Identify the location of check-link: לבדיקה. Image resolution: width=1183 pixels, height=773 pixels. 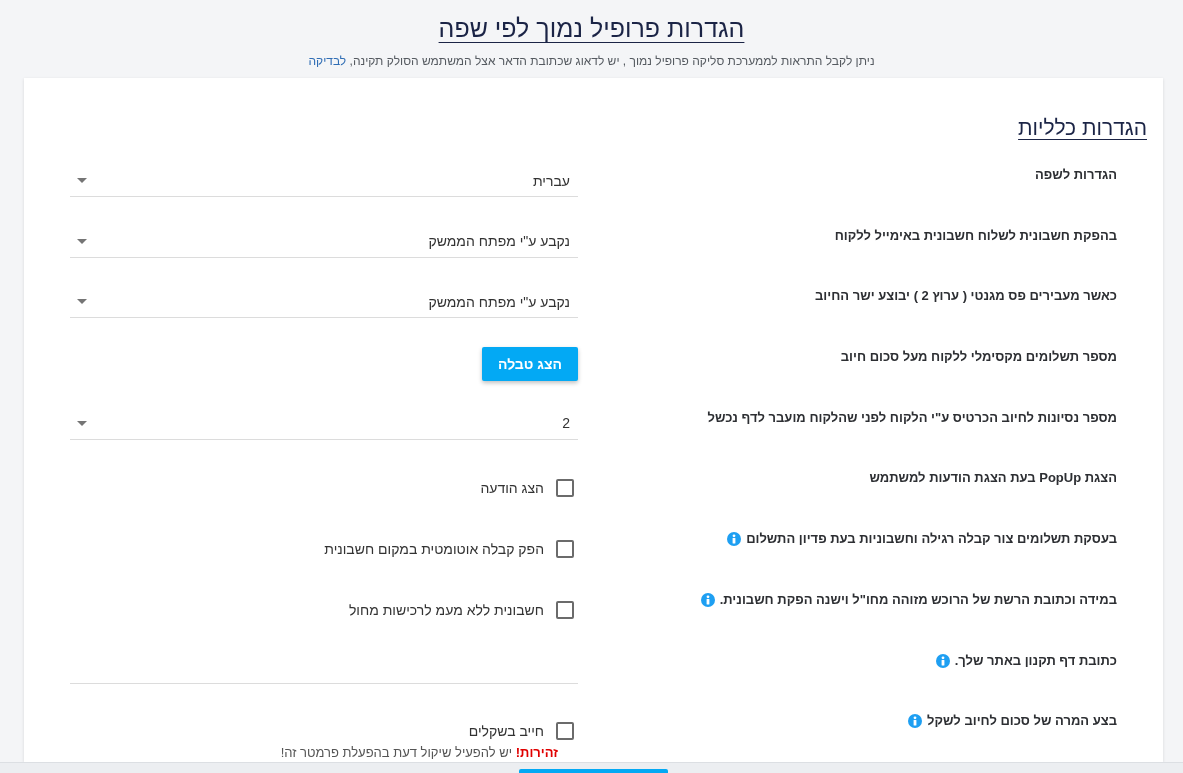
(327, 61).